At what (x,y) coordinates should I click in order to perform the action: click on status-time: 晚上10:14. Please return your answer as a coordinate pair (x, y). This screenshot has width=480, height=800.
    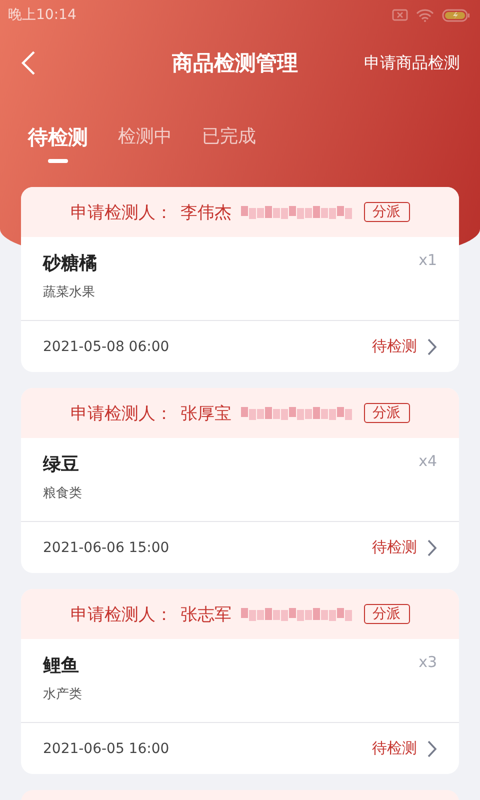
    Looking at the image, I should click on (42, 15).